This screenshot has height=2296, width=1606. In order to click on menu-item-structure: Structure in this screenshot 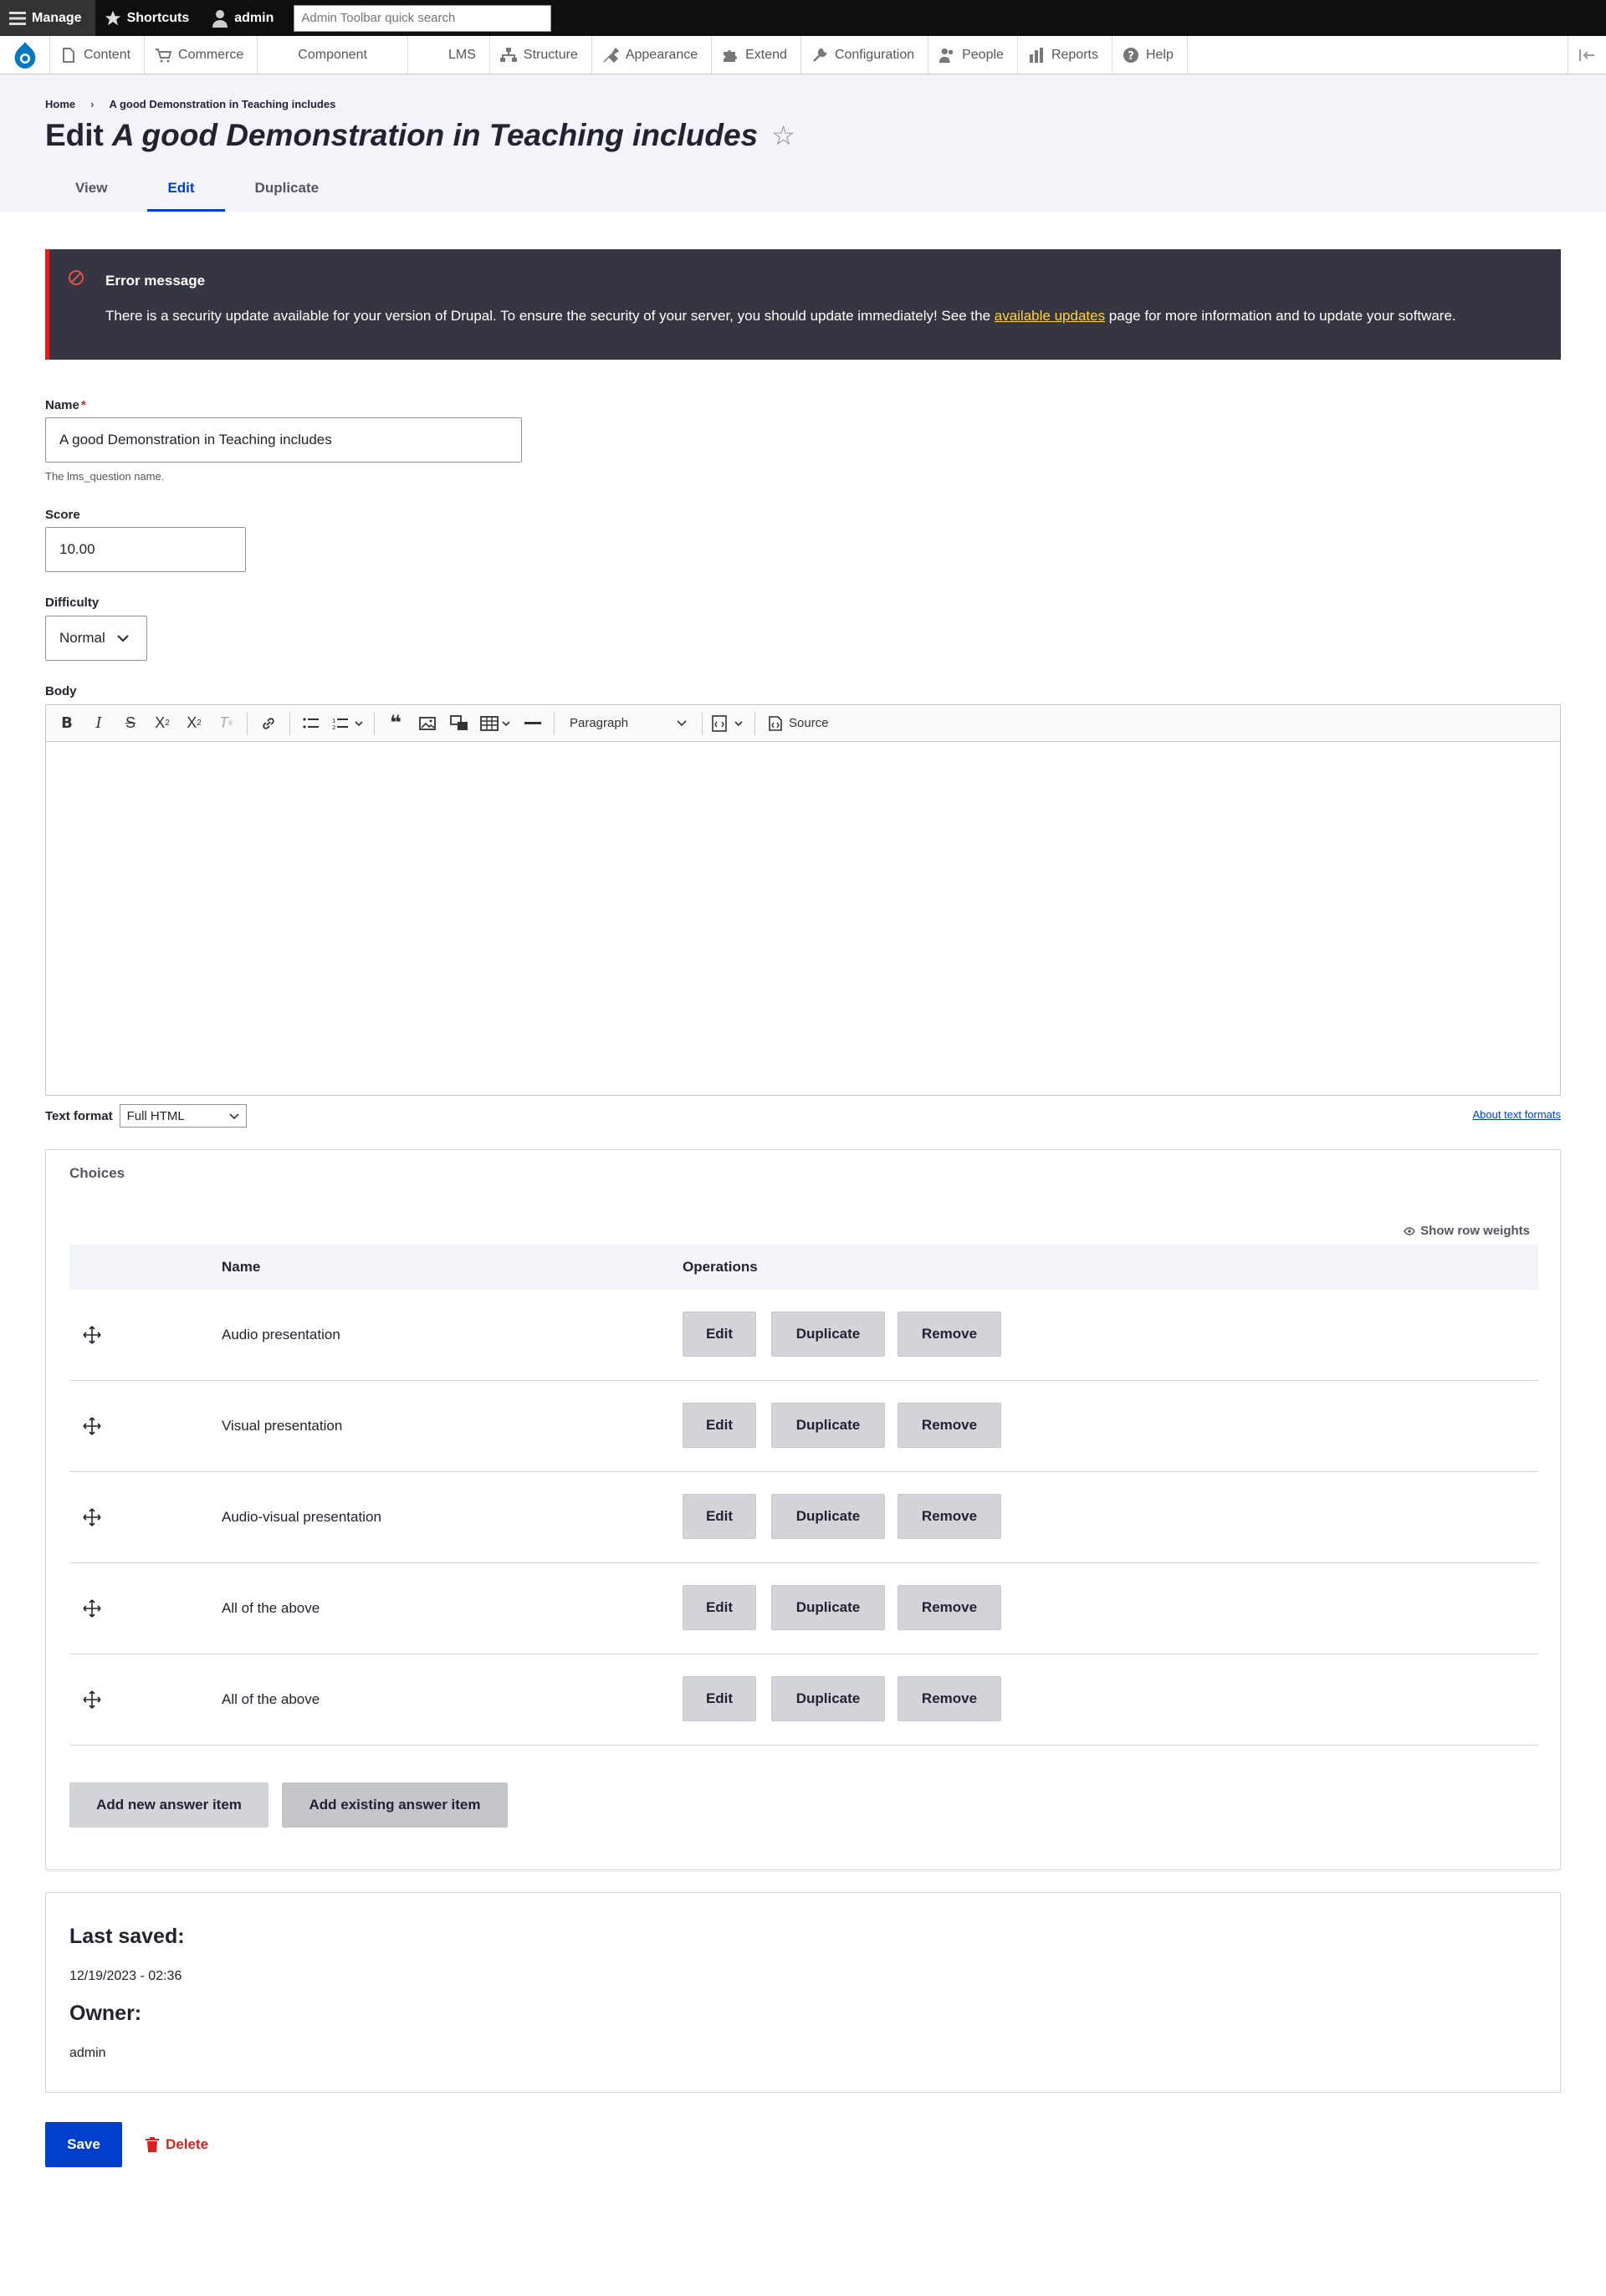, I will do `click(541, 55)`.